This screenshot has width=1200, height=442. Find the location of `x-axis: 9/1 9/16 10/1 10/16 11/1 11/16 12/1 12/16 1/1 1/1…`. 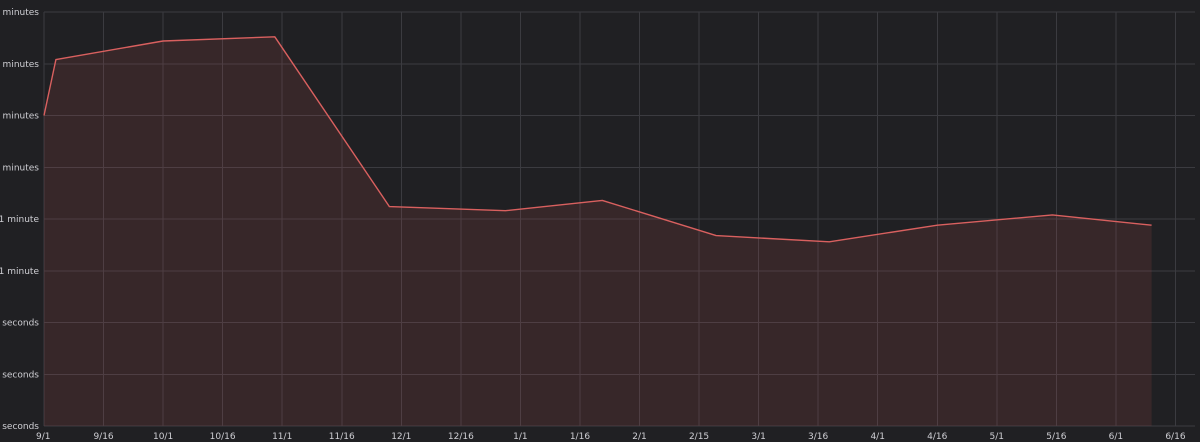

x-axis: 9/1 9/16 10/1 10/16 11/1 11/16 12/1 12/16 1/1 1/1… is located at coordinates (611, 437).